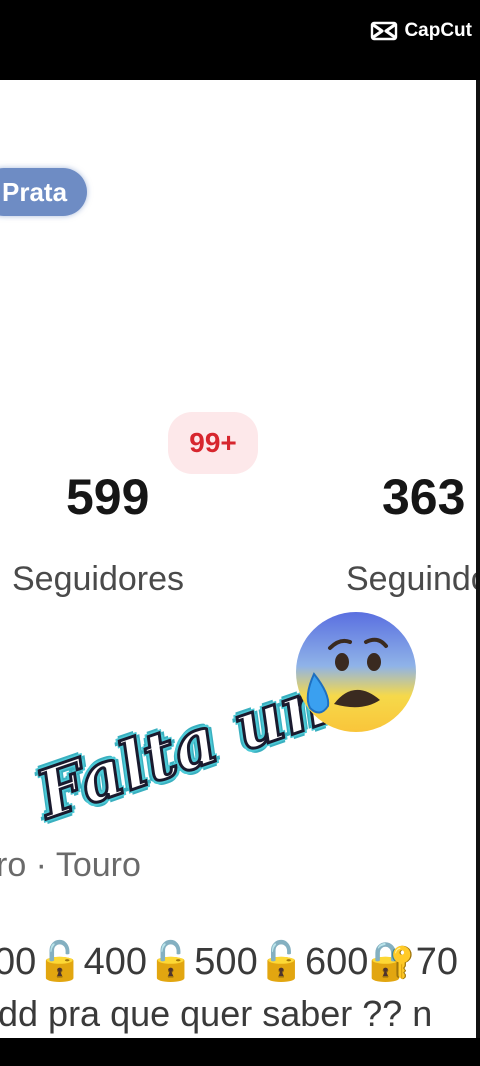 The height and width of the screenshot is (1066, 480). I want to click on followers-count: 599, so click(107, 497).